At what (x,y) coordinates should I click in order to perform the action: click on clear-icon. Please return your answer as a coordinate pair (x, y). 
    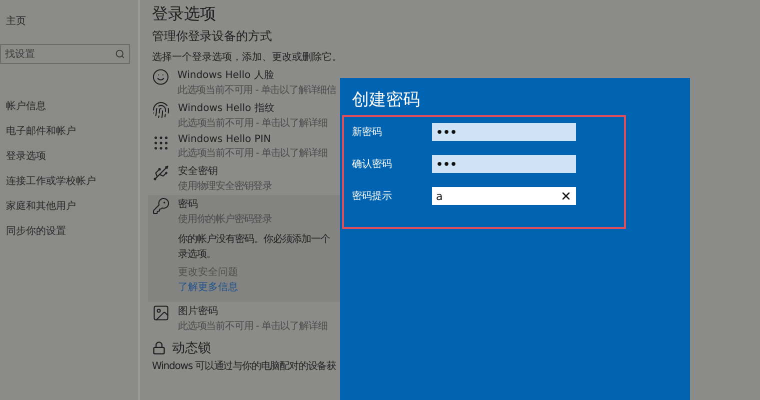
    Looking at the image, I should click on (566, 196).